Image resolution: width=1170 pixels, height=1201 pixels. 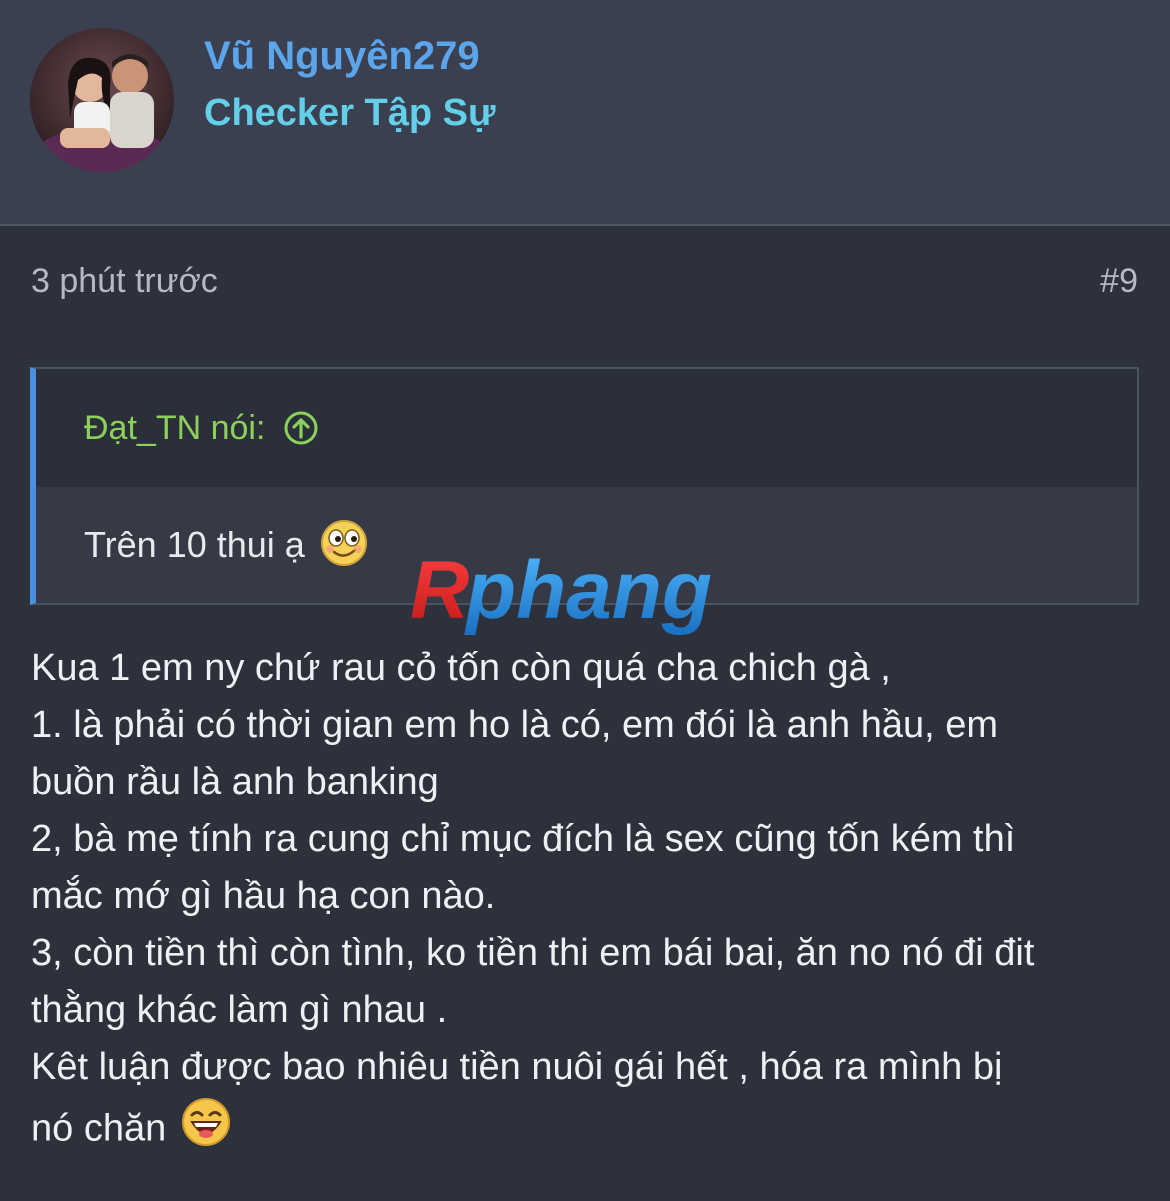 What do you see at coordinates (342, 56) in the screenshot?
I see `username: Vũ Nguyên279` at bounding box center [342, 56].